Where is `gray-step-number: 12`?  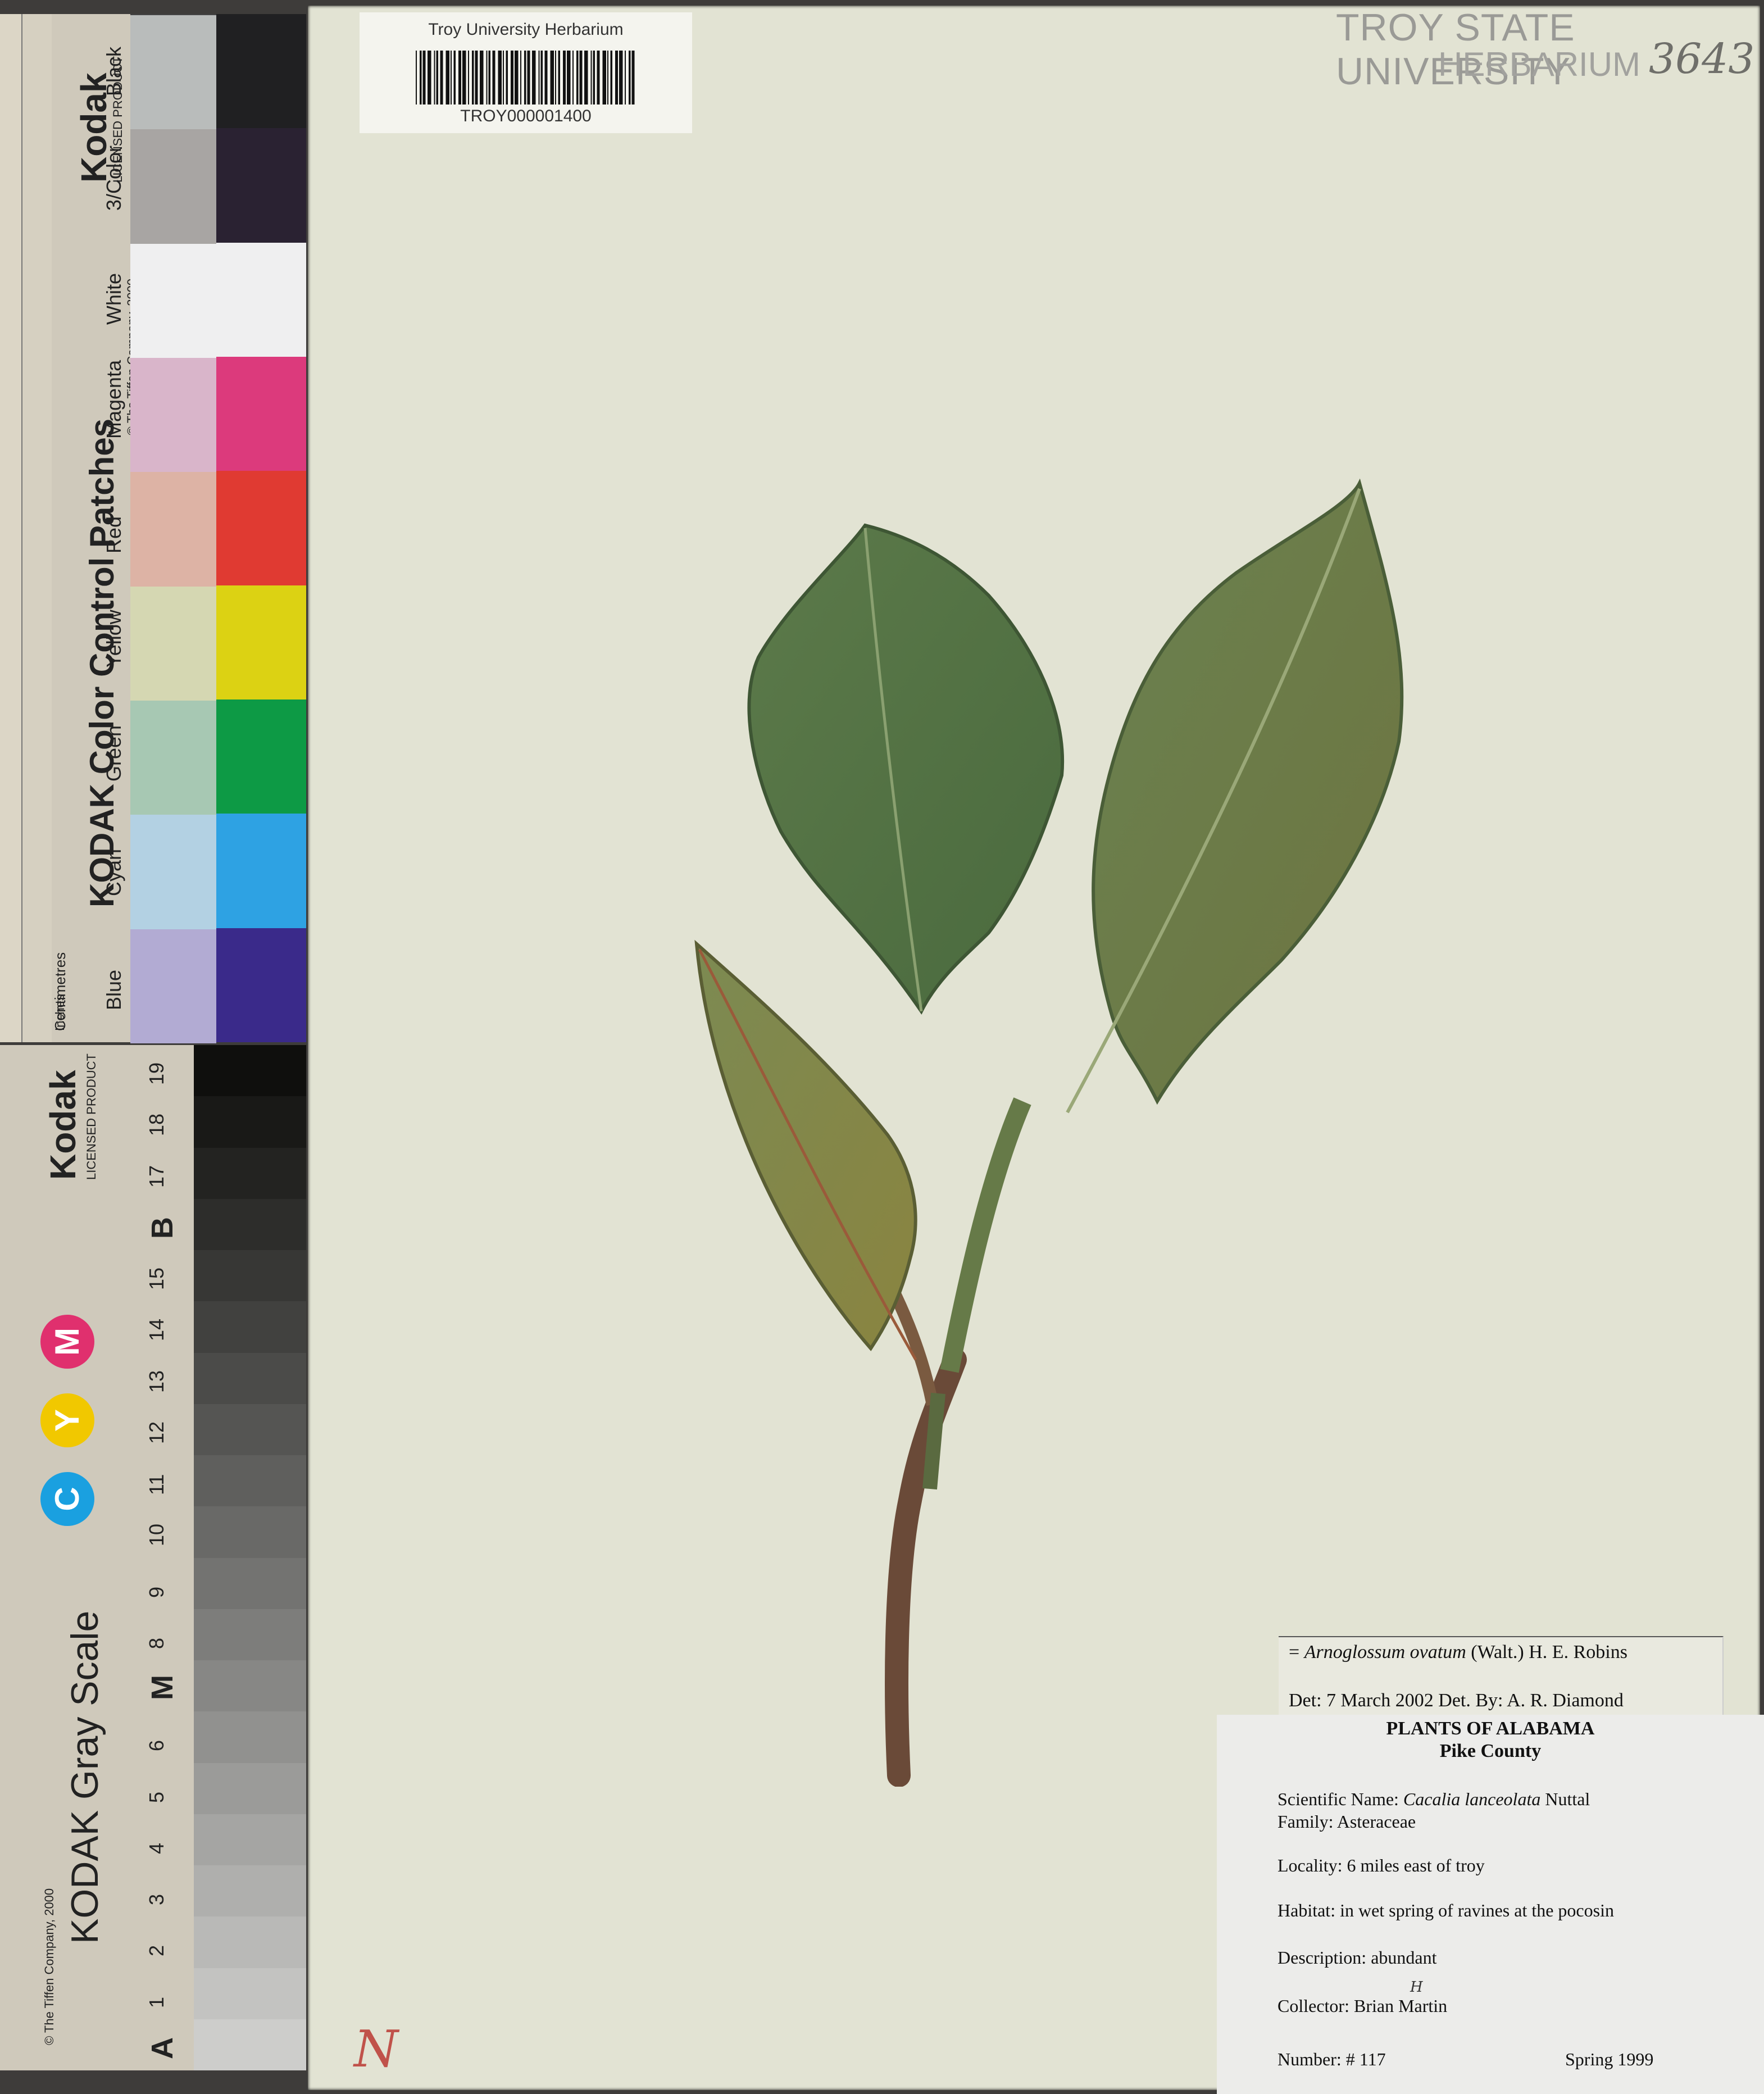 gray-step-number: 12 is located at coordinates (156, 1432).